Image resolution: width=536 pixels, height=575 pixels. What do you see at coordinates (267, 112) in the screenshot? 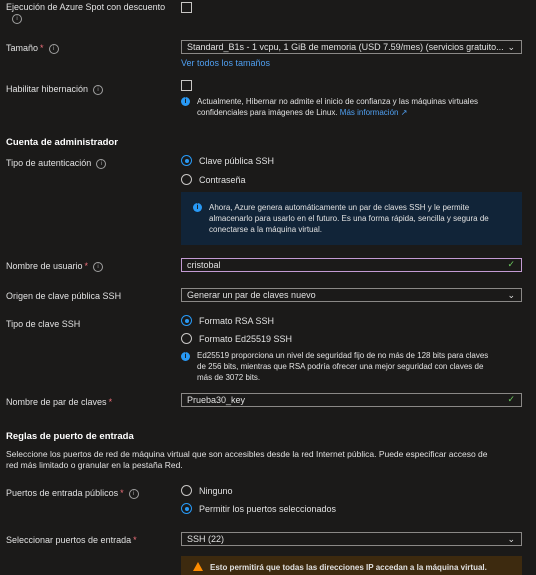
I see `hibernation-note-line2: confidenciales para imágenes de Linux.` at bounding box center [267, 112].